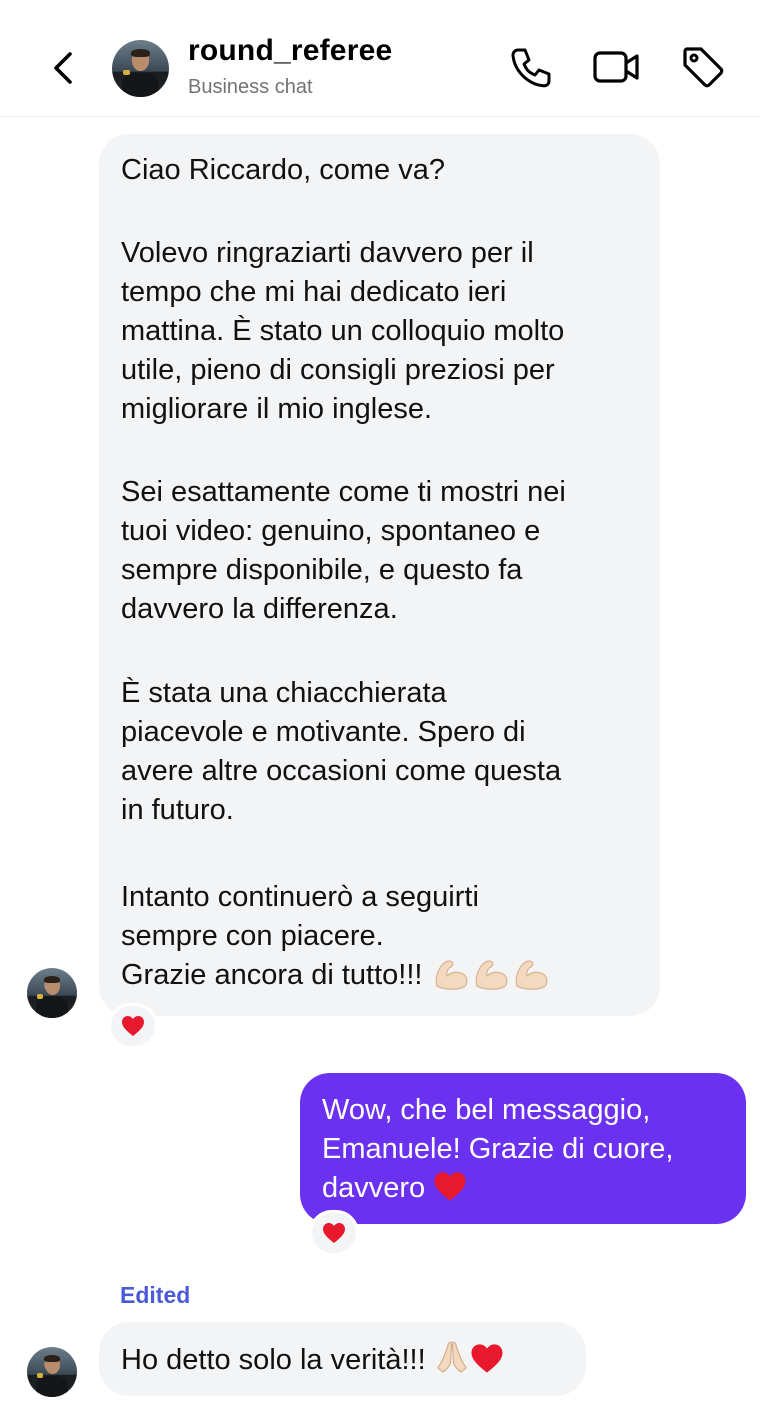 This screenshot has width=760, height=1409. I want to click on back-chevron-icon, so click(63, 68).